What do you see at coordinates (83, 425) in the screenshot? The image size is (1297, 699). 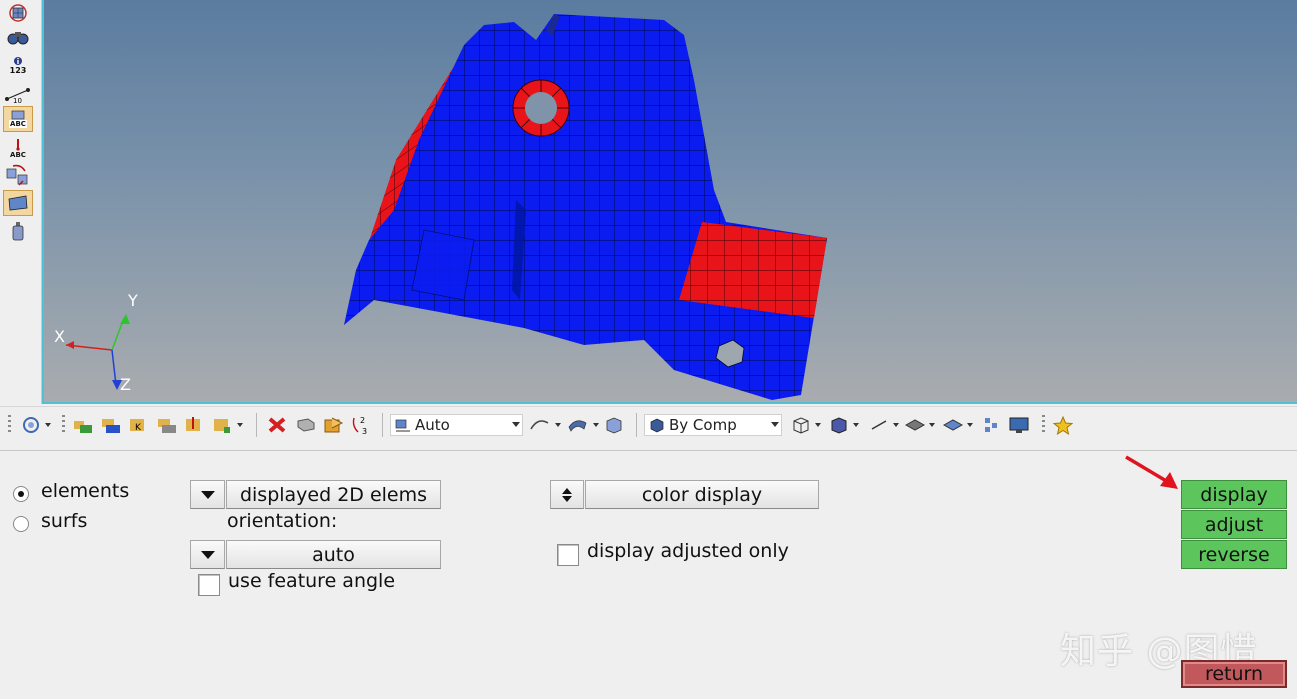 I see `component-display-icon` at bounding box center [83, 425].